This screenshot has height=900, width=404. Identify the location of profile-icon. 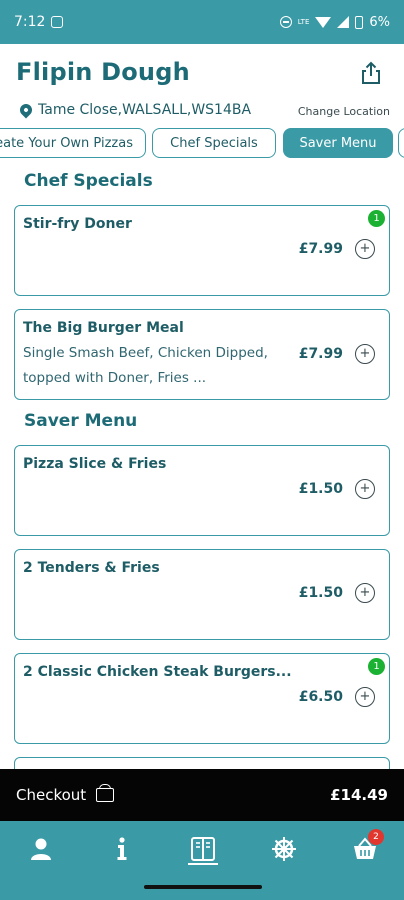
(41, 849).